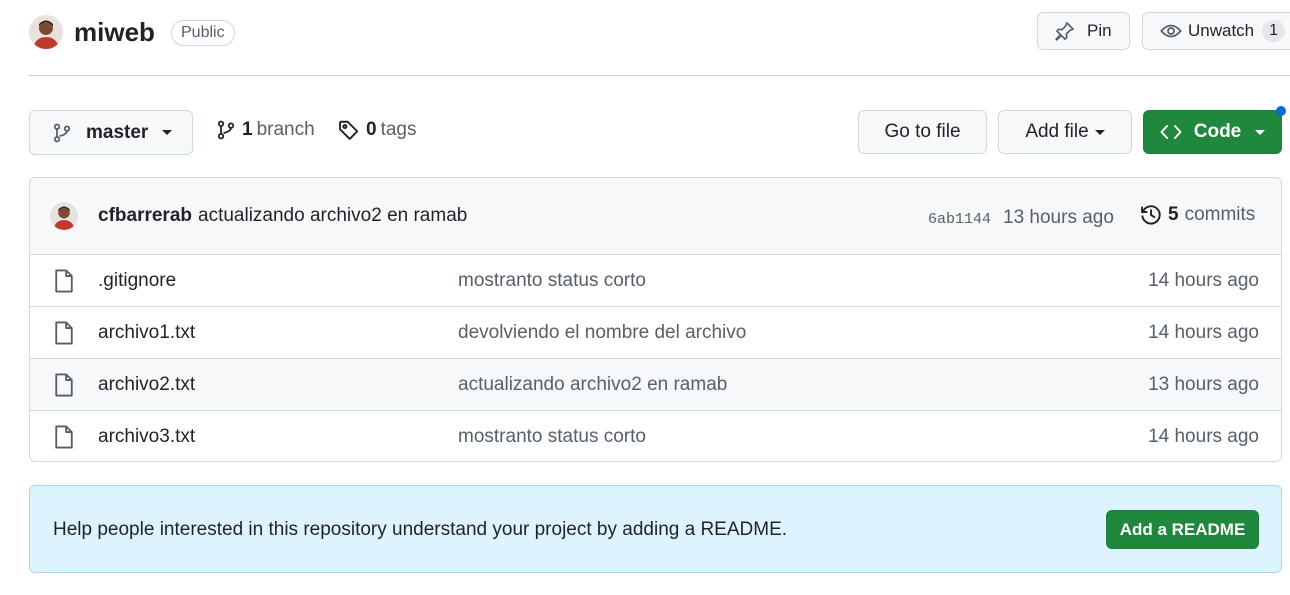  I want to click on repo-owner-avatar, so click(46, 32).